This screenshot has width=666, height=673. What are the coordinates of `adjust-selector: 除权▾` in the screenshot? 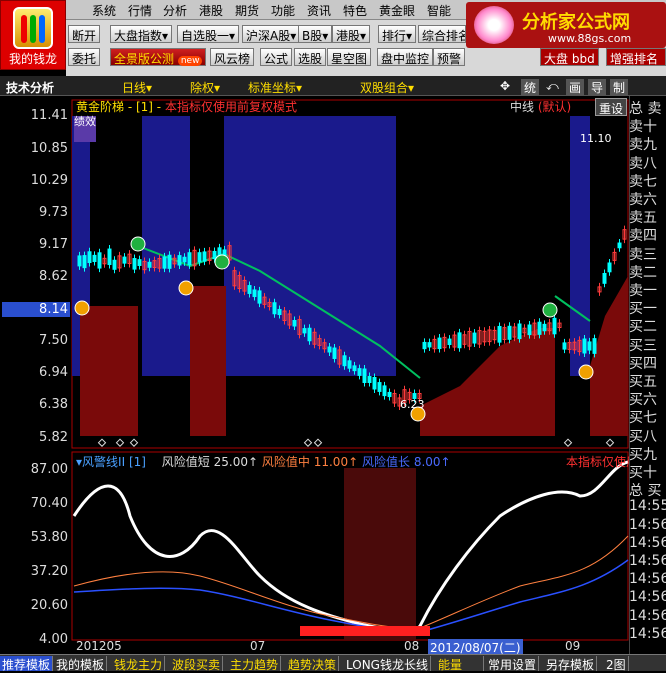 It's located at (205, 87).